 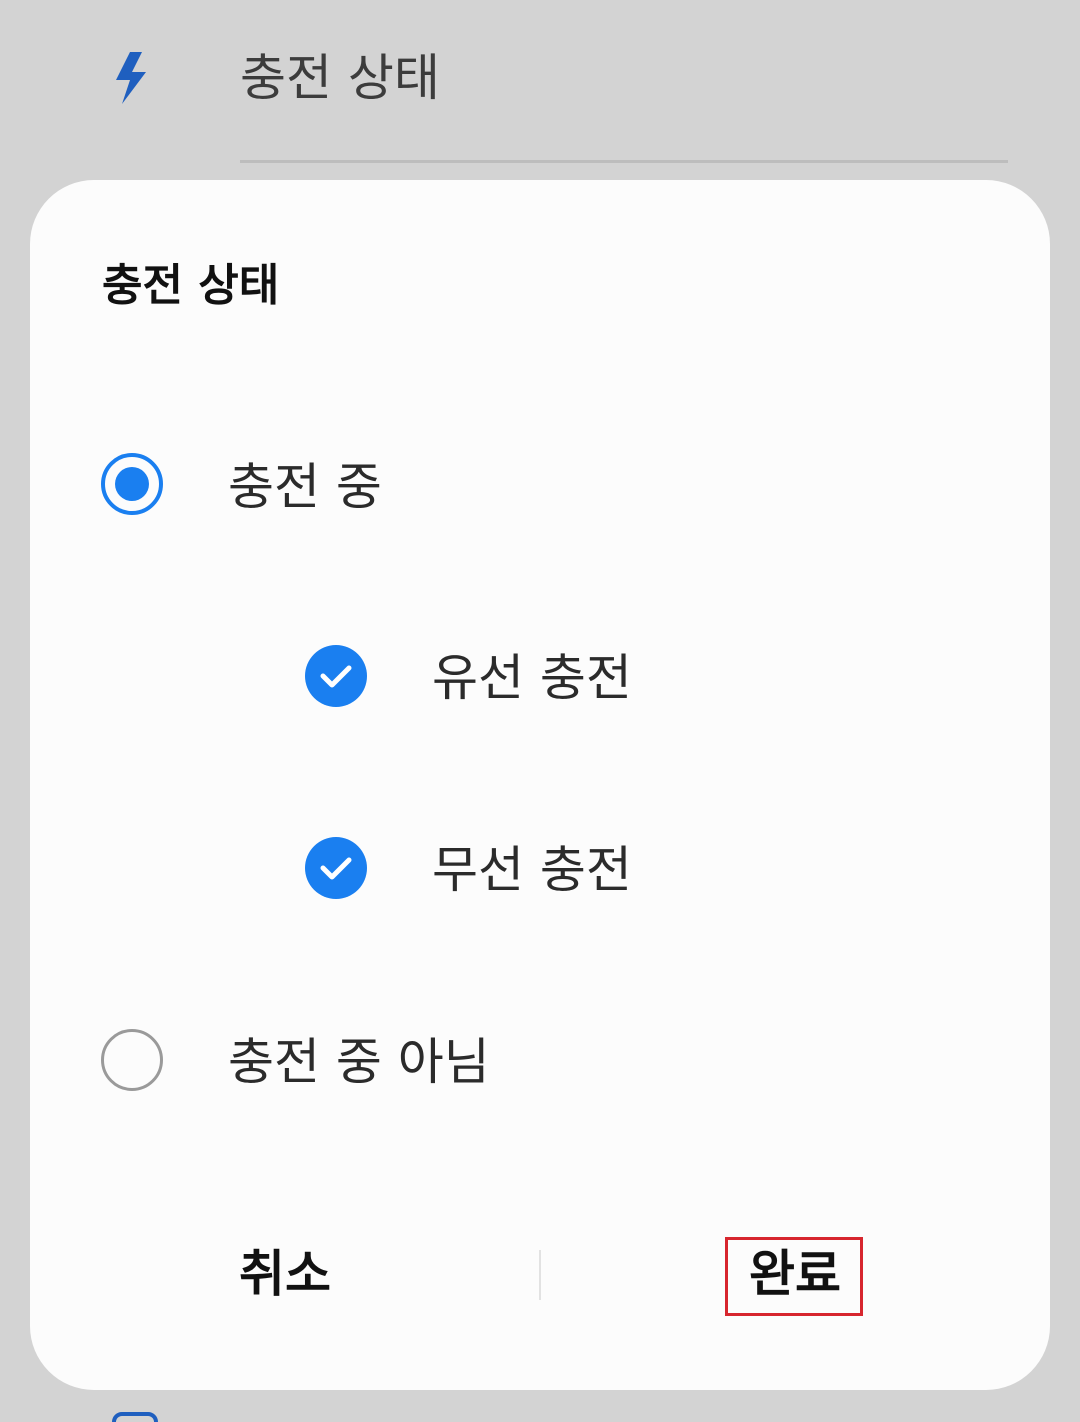 What do you see at coordinates (532, 870) in the screenshot?
I see `sub-option-label: 무선 충전` at bounding box center [532, 870].